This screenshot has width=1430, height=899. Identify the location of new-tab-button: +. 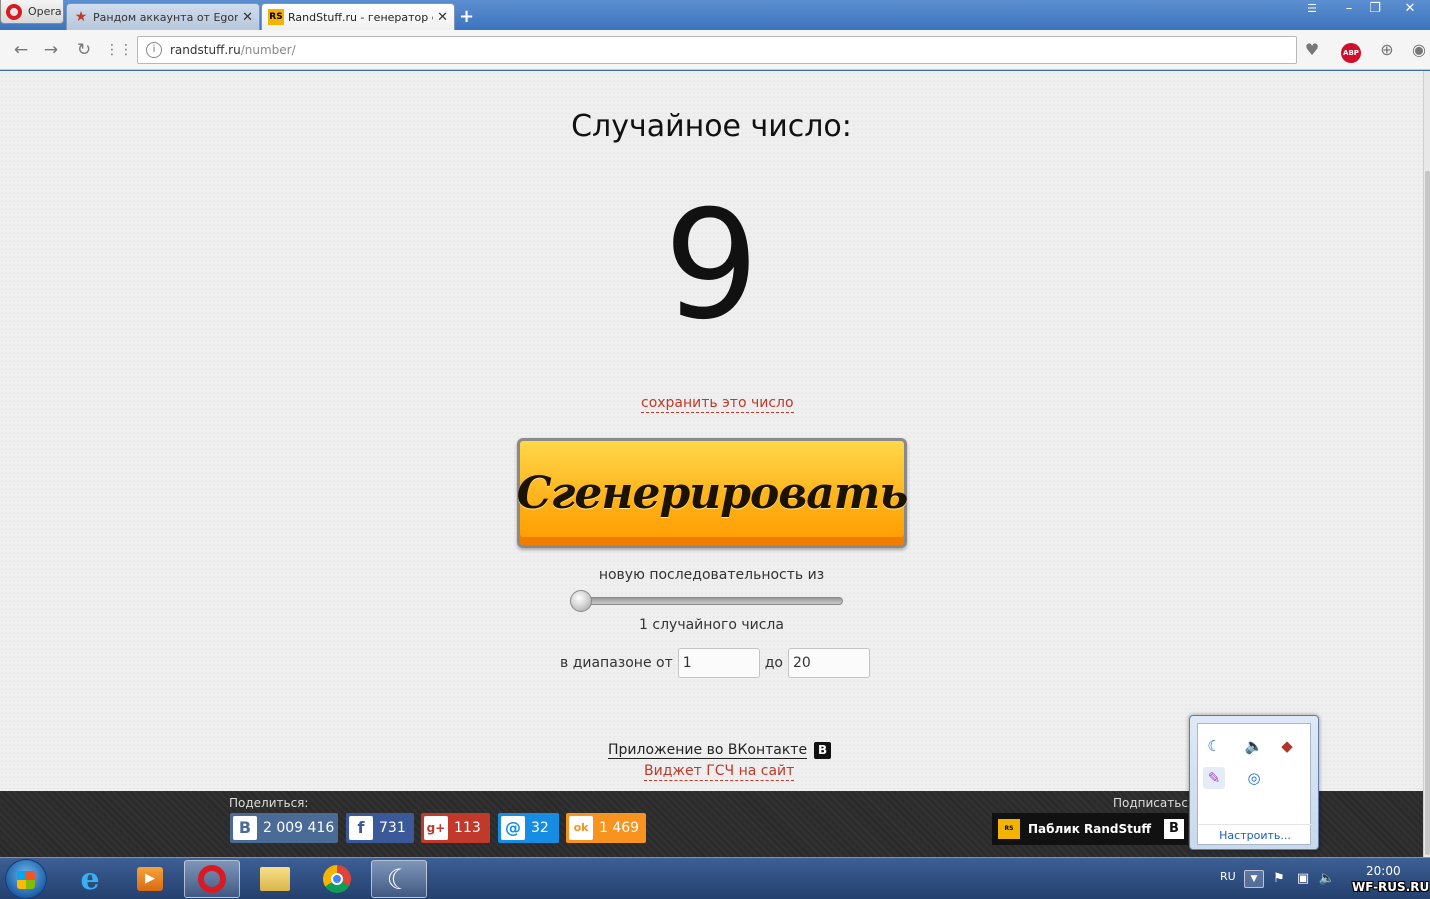
(466, 16).